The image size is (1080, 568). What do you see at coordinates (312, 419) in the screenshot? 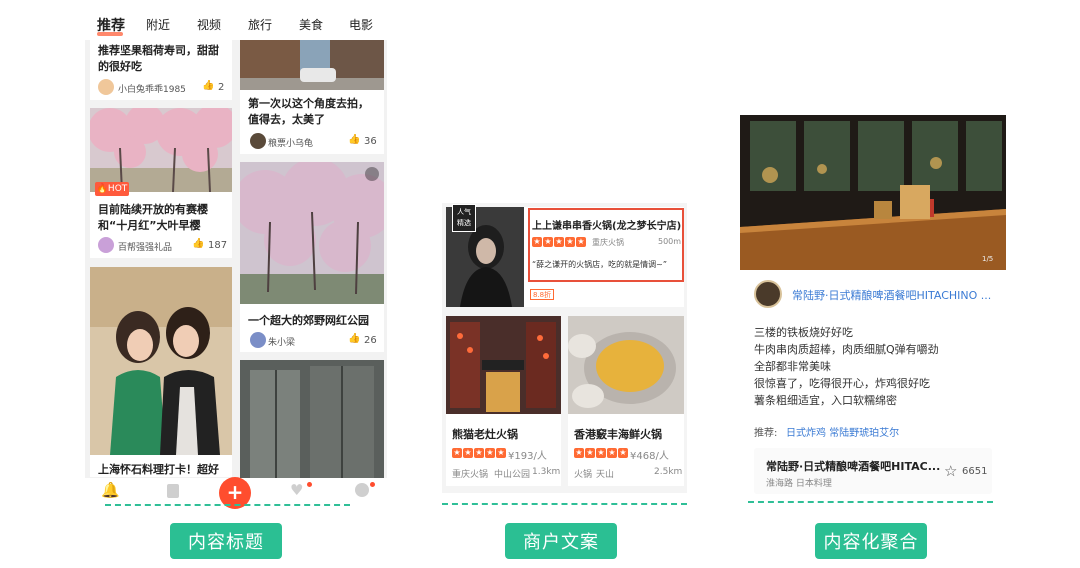
I see `glass-building-photo` at bounding box center [312, 419].